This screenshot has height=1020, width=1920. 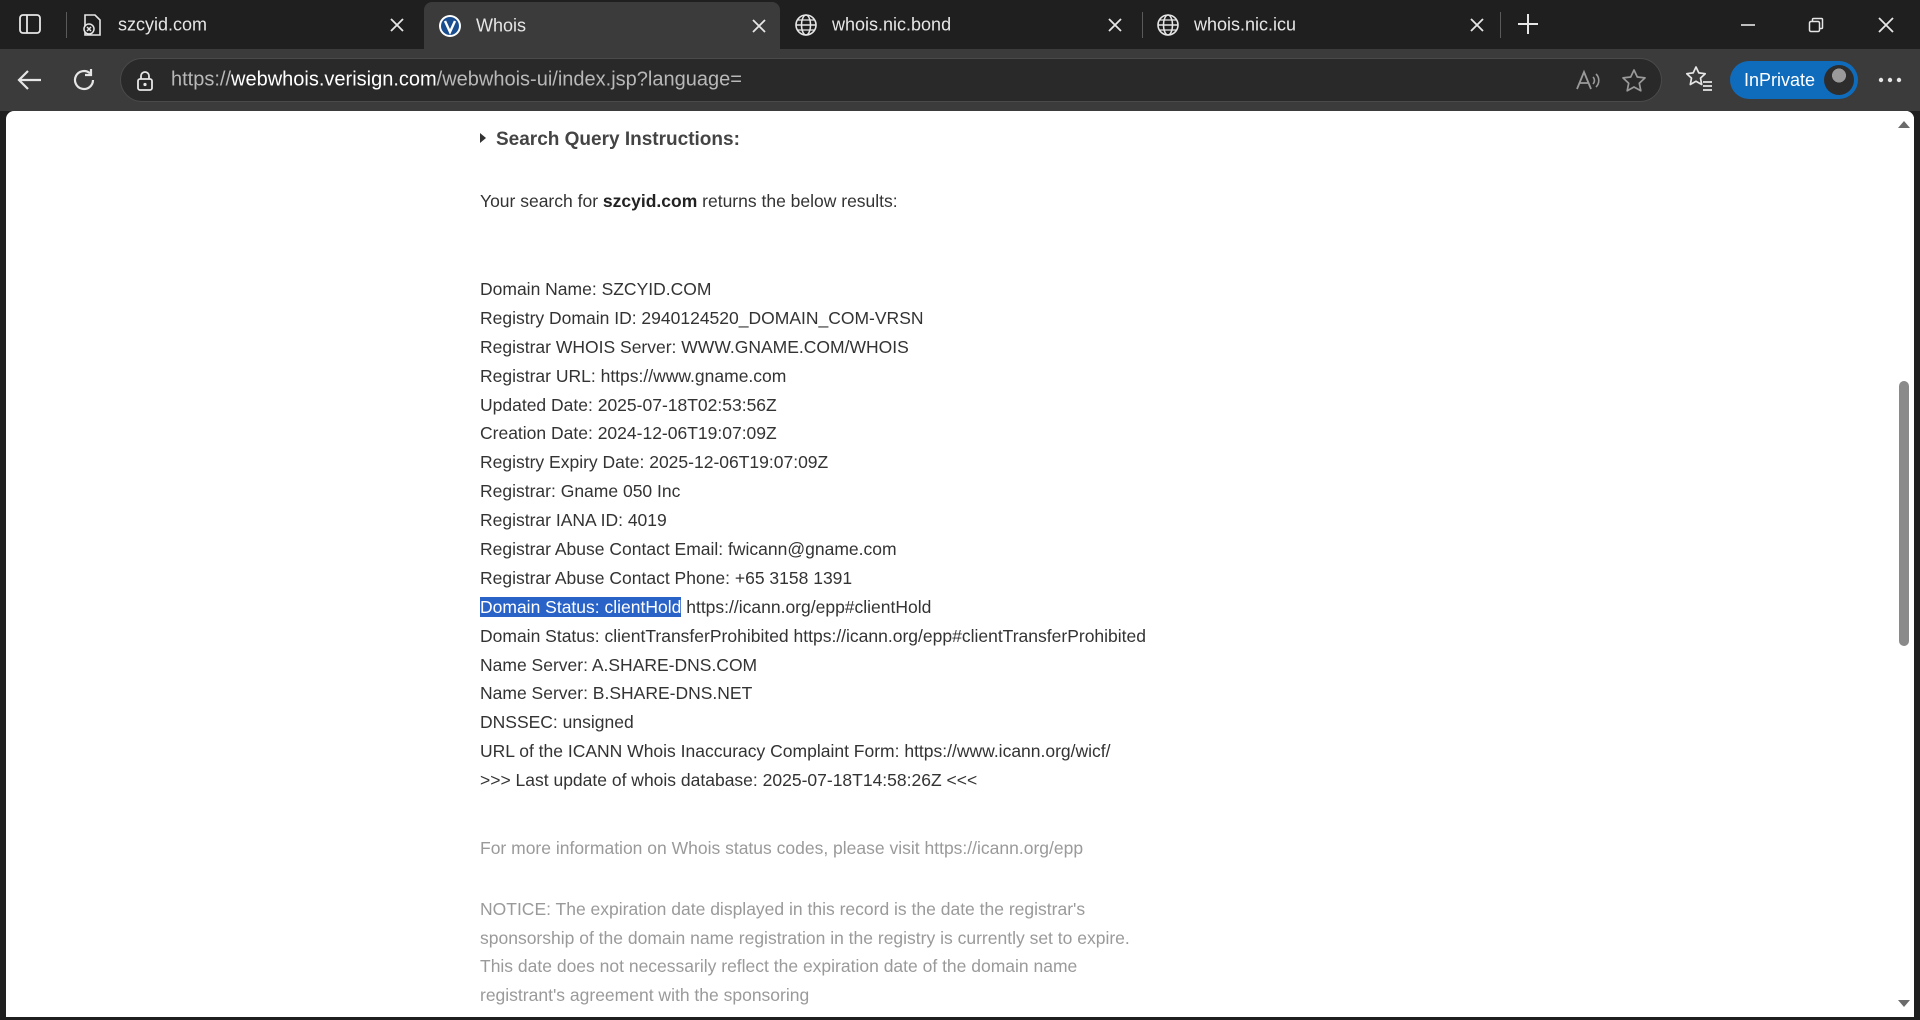 What do you see at coordinates (573, 520) in the screenshot?
I see `record-line: Registrar IANA ID: 4019` at bounding box center [573, 520].